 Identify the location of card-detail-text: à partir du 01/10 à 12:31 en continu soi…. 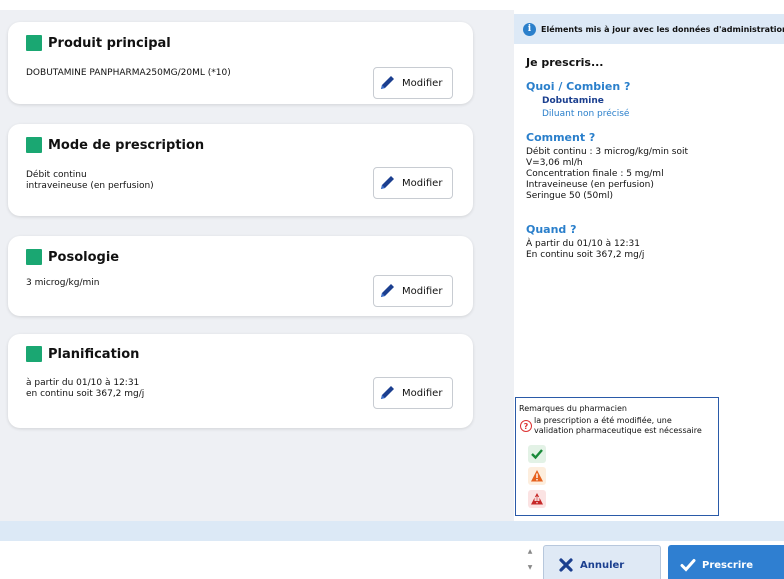
(85, 388).